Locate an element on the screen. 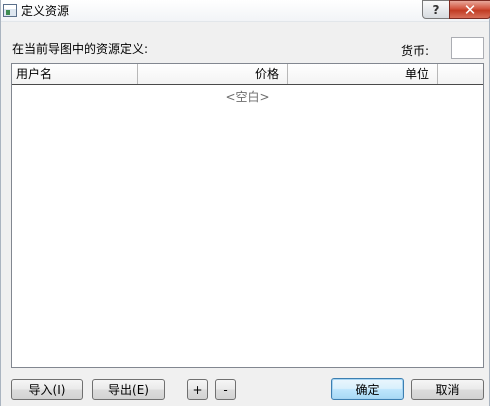 This screenshot has height=406, width=490. remove-row-button: - is located at coordinates (225, 389).